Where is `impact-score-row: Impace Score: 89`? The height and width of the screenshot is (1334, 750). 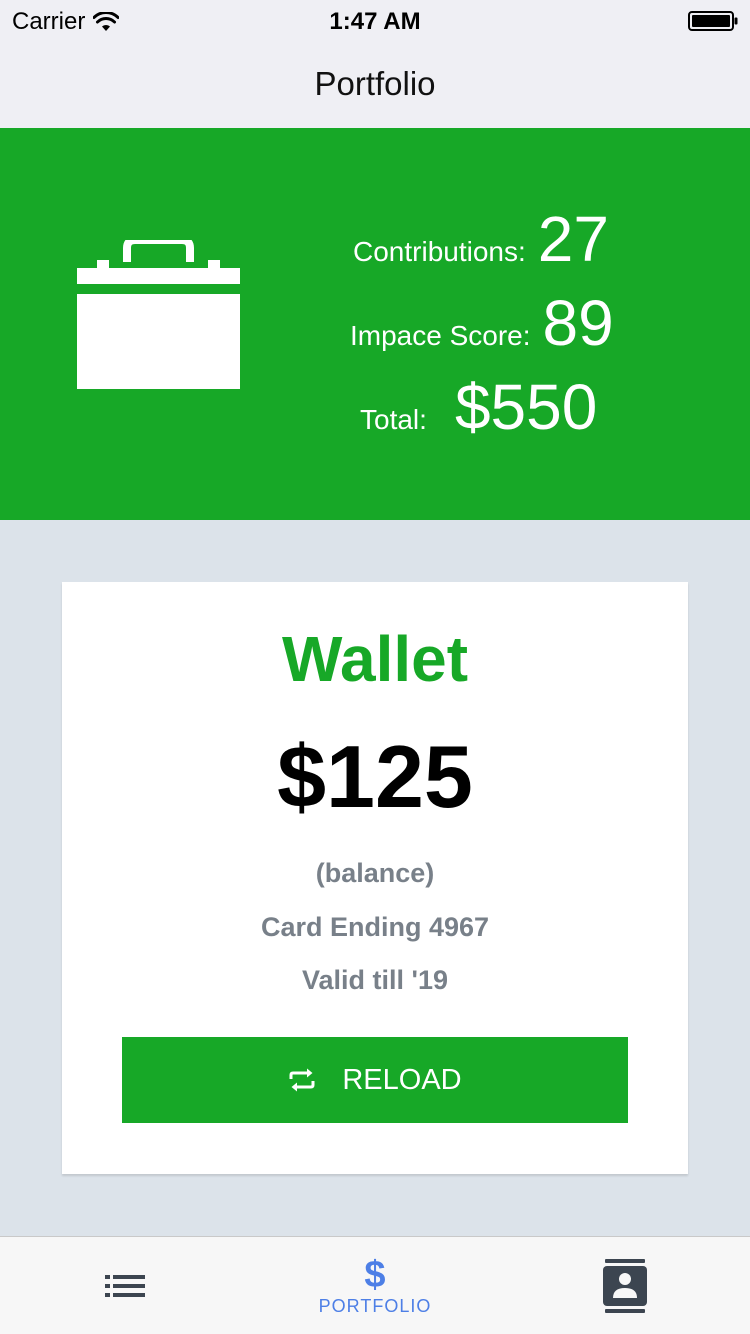 impact-score-row: Impace Score: 89 is located at coordinates (482, 323).